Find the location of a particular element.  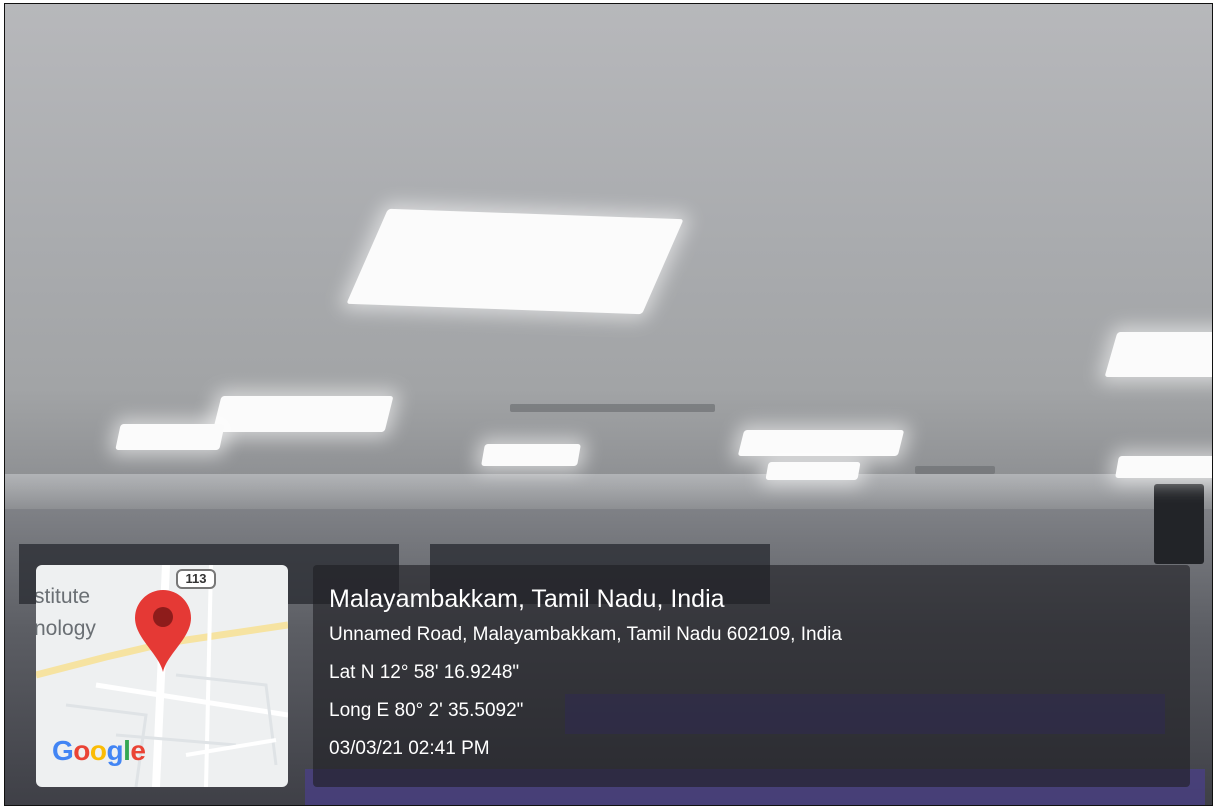

ceiling-edge is located at coordinates (608, 494).